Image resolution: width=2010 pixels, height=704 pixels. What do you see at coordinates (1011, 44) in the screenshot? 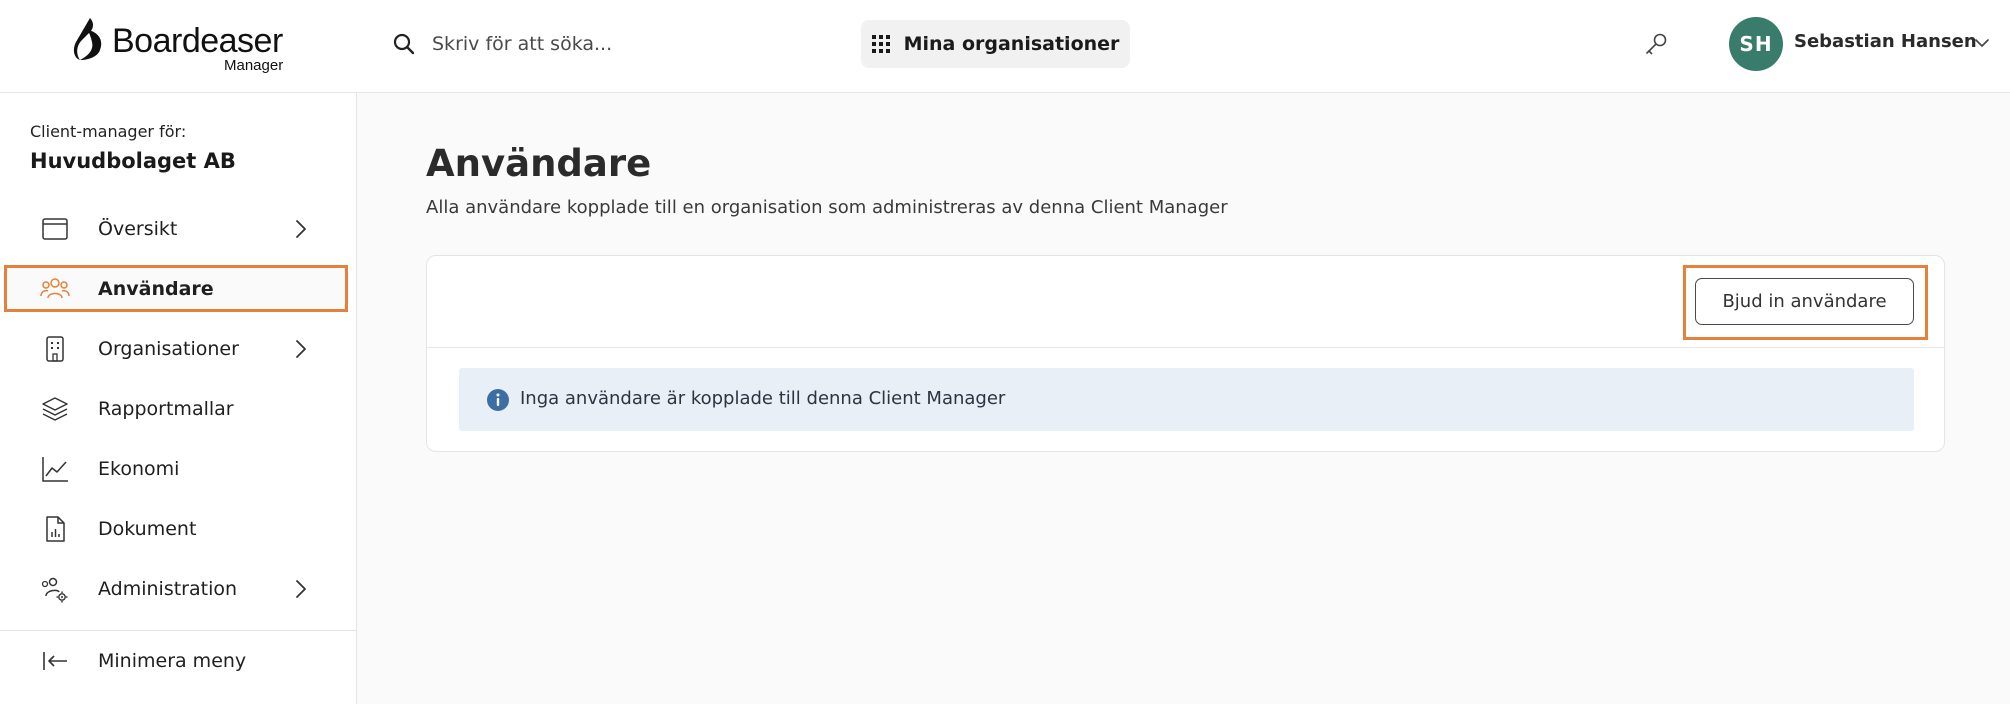
I see `my-organisations-label: Mina organisationer` at bounding box center [1011, 44].